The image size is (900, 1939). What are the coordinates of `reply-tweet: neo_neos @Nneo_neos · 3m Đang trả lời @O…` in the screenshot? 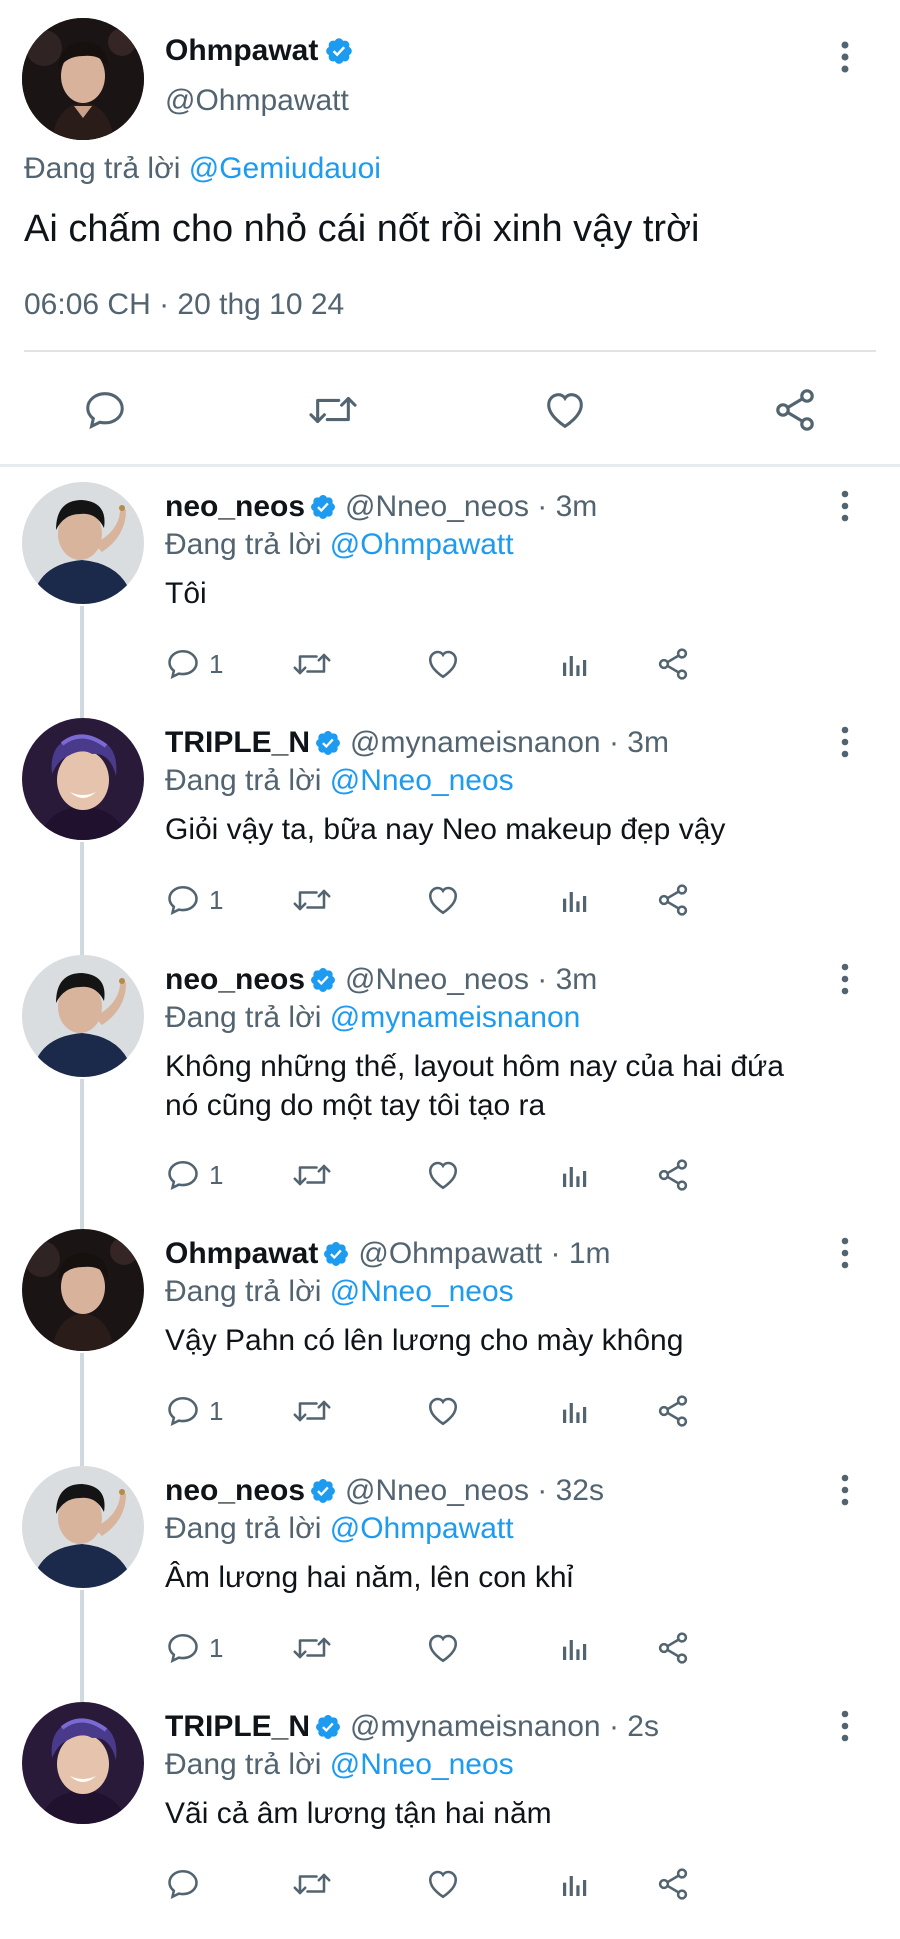 It's located at (450, 600).